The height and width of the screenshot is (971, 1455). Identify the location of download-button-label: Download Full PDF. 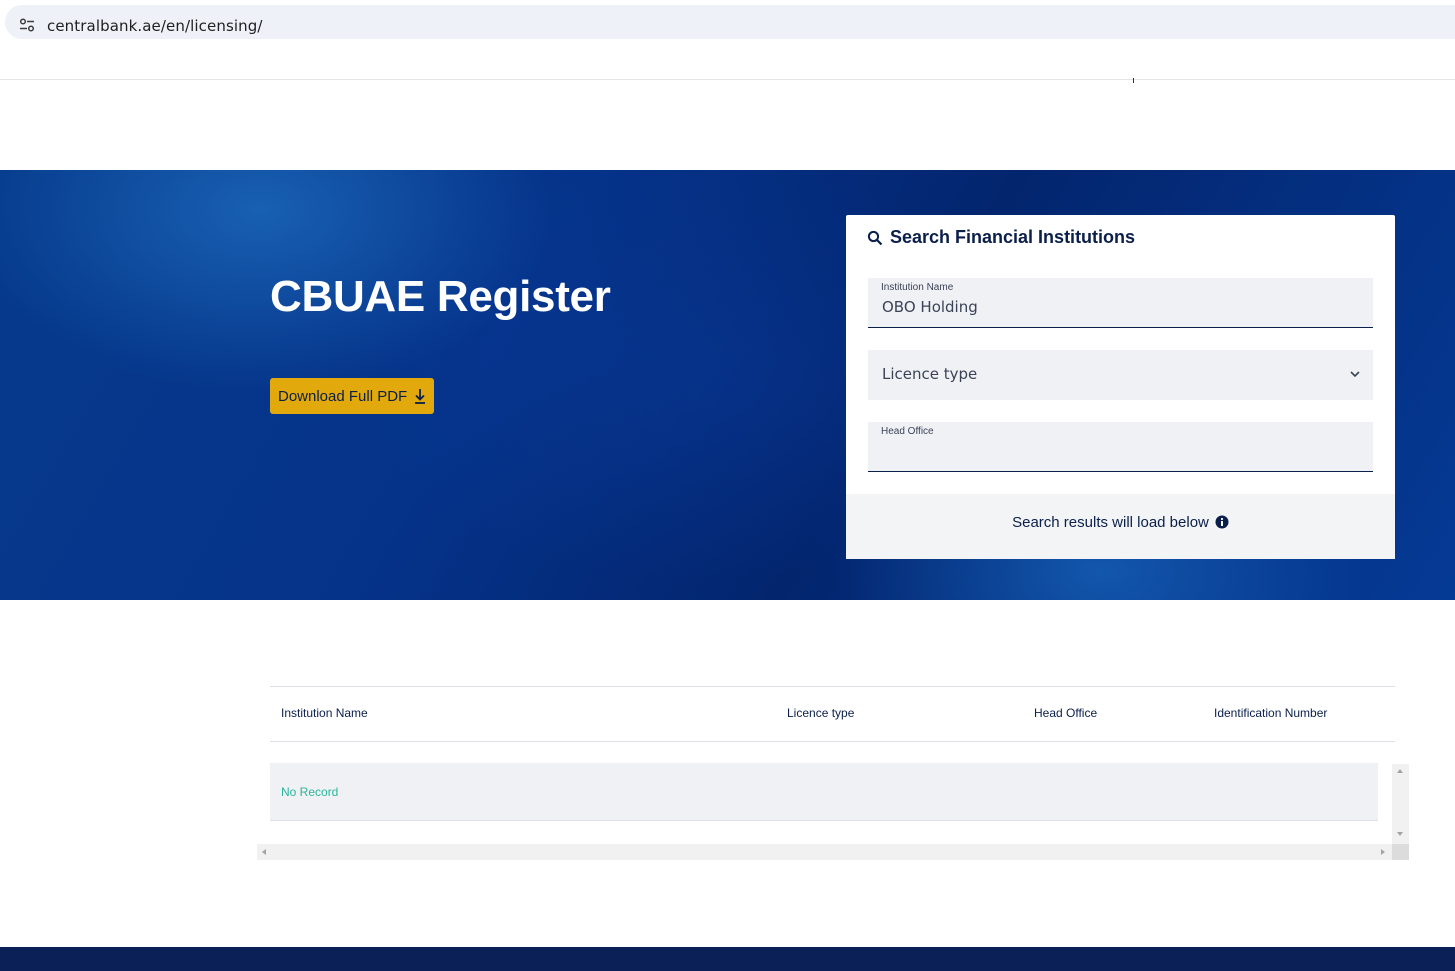
(343, 396).